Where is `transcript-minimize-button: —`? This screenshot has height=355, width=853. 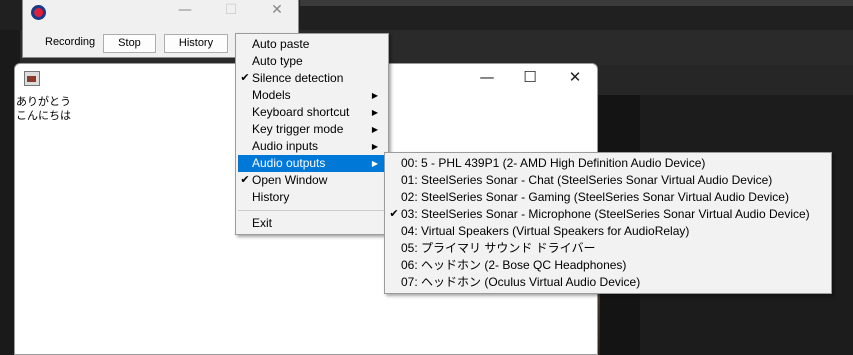 transcript-minimize-button: — is located at coordinates (487, 77).